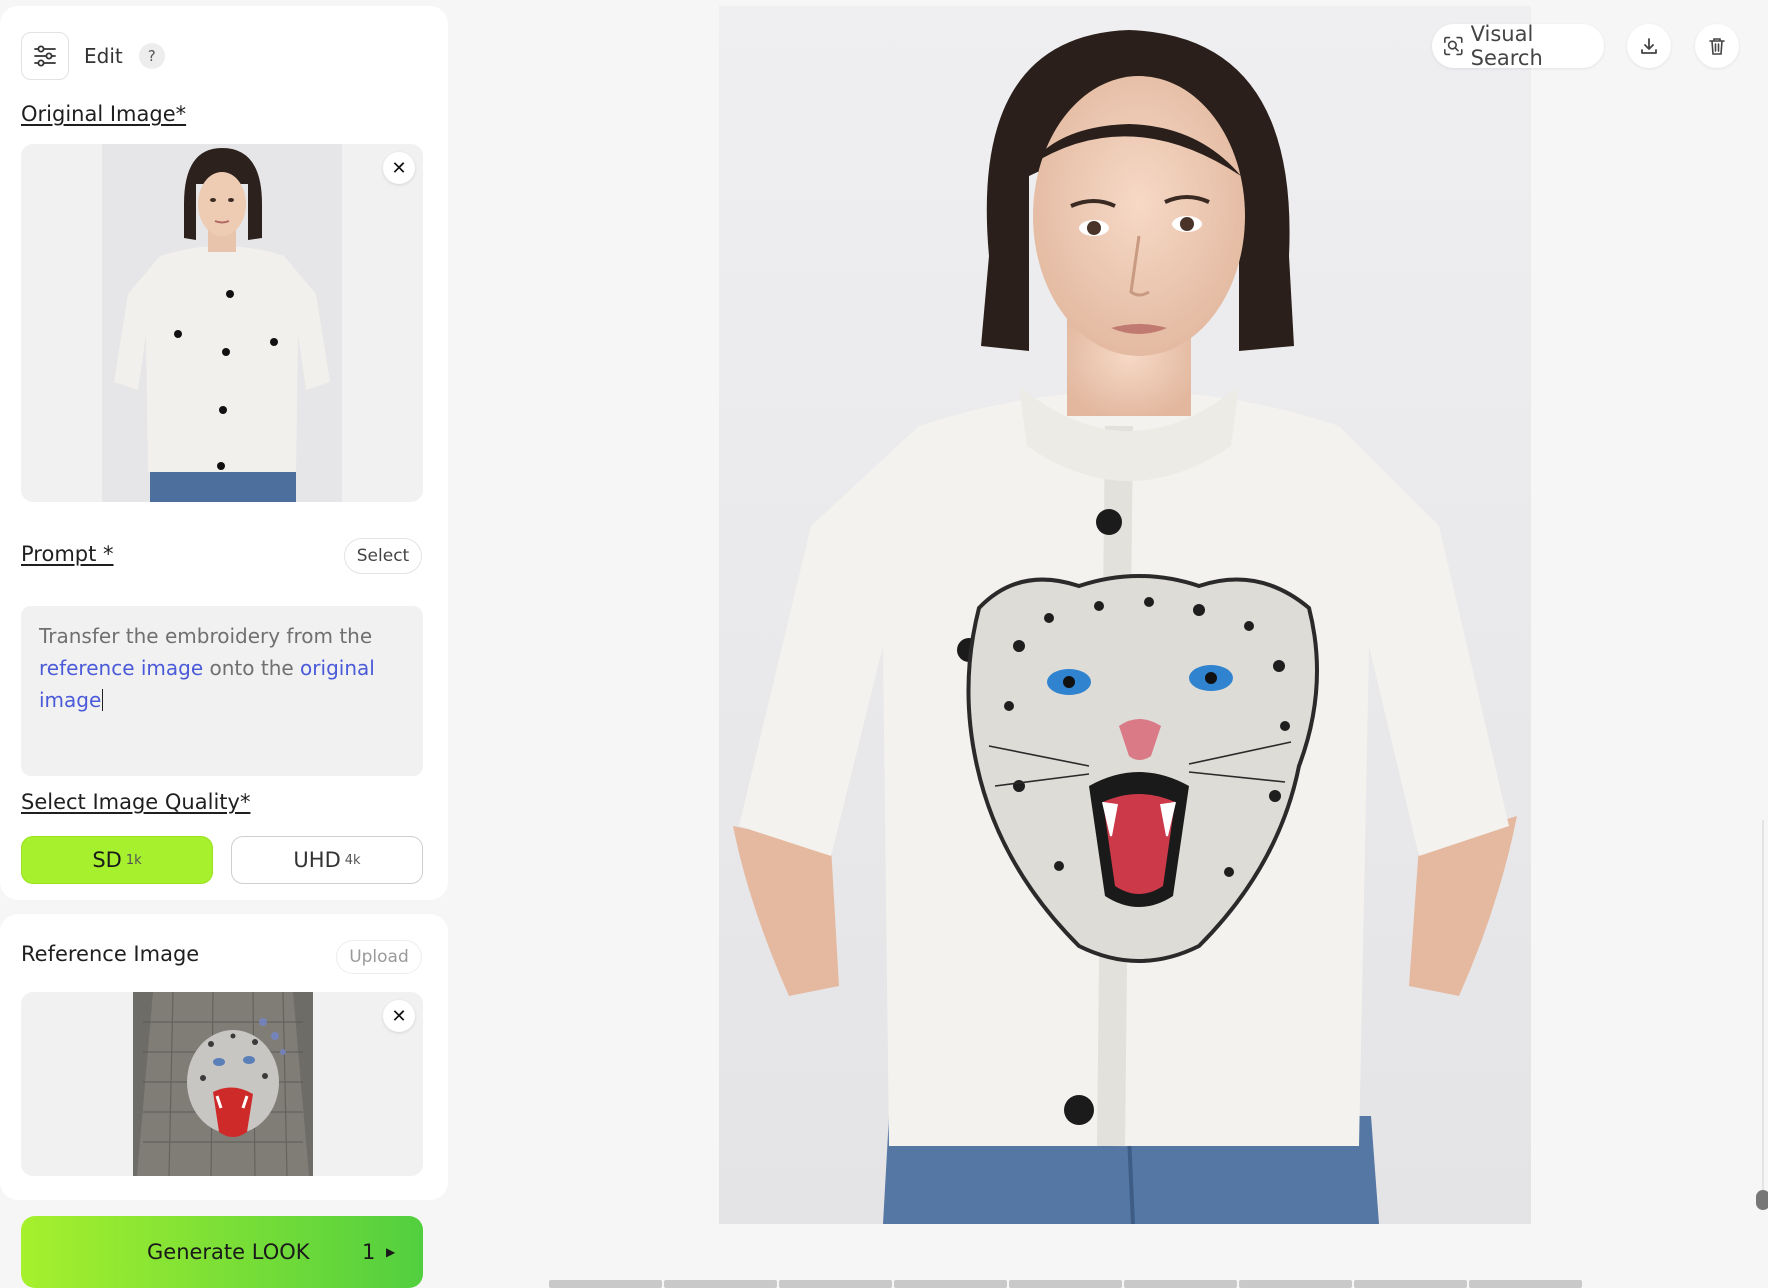 The image size is (1768, 1288). Describe the element at coordinates (369, 1252) in the screenshot. I see `generate-count: 1` at that location.